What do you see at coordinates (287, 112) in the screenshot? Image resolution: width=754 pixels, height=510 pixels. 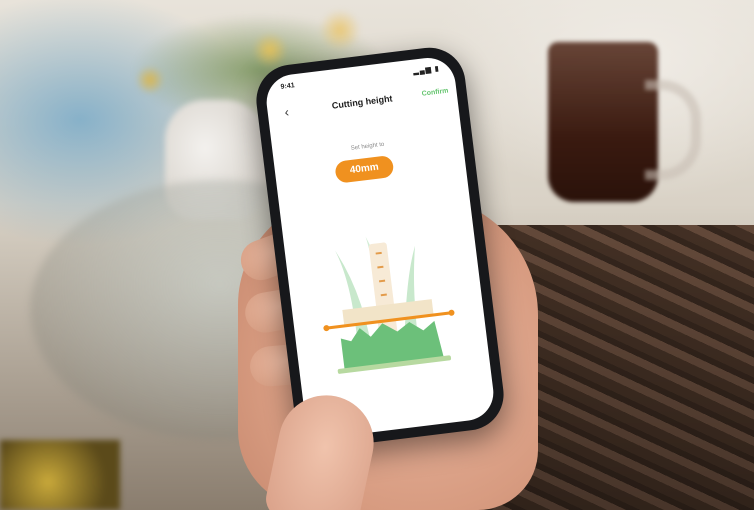 I see `back-icon: ‹` at bounding box center [287, 112].